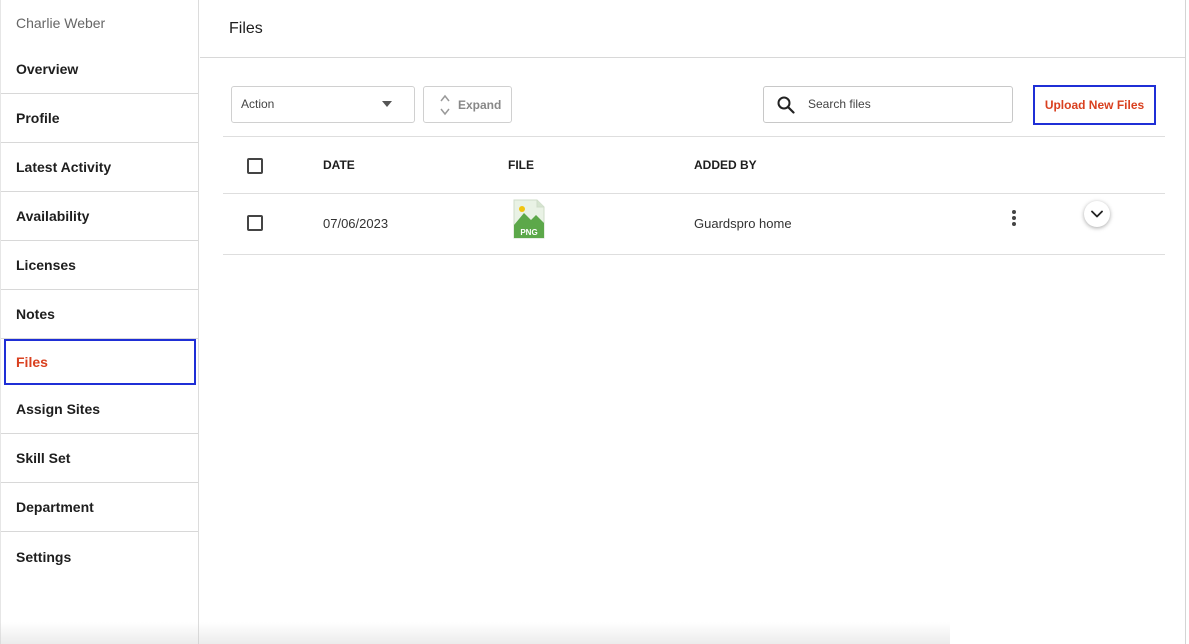 The width and height of the screenshot is (1189, 644). I want to click on sidebar-item-latest-activity: Latest Activity, so click(99, 167).